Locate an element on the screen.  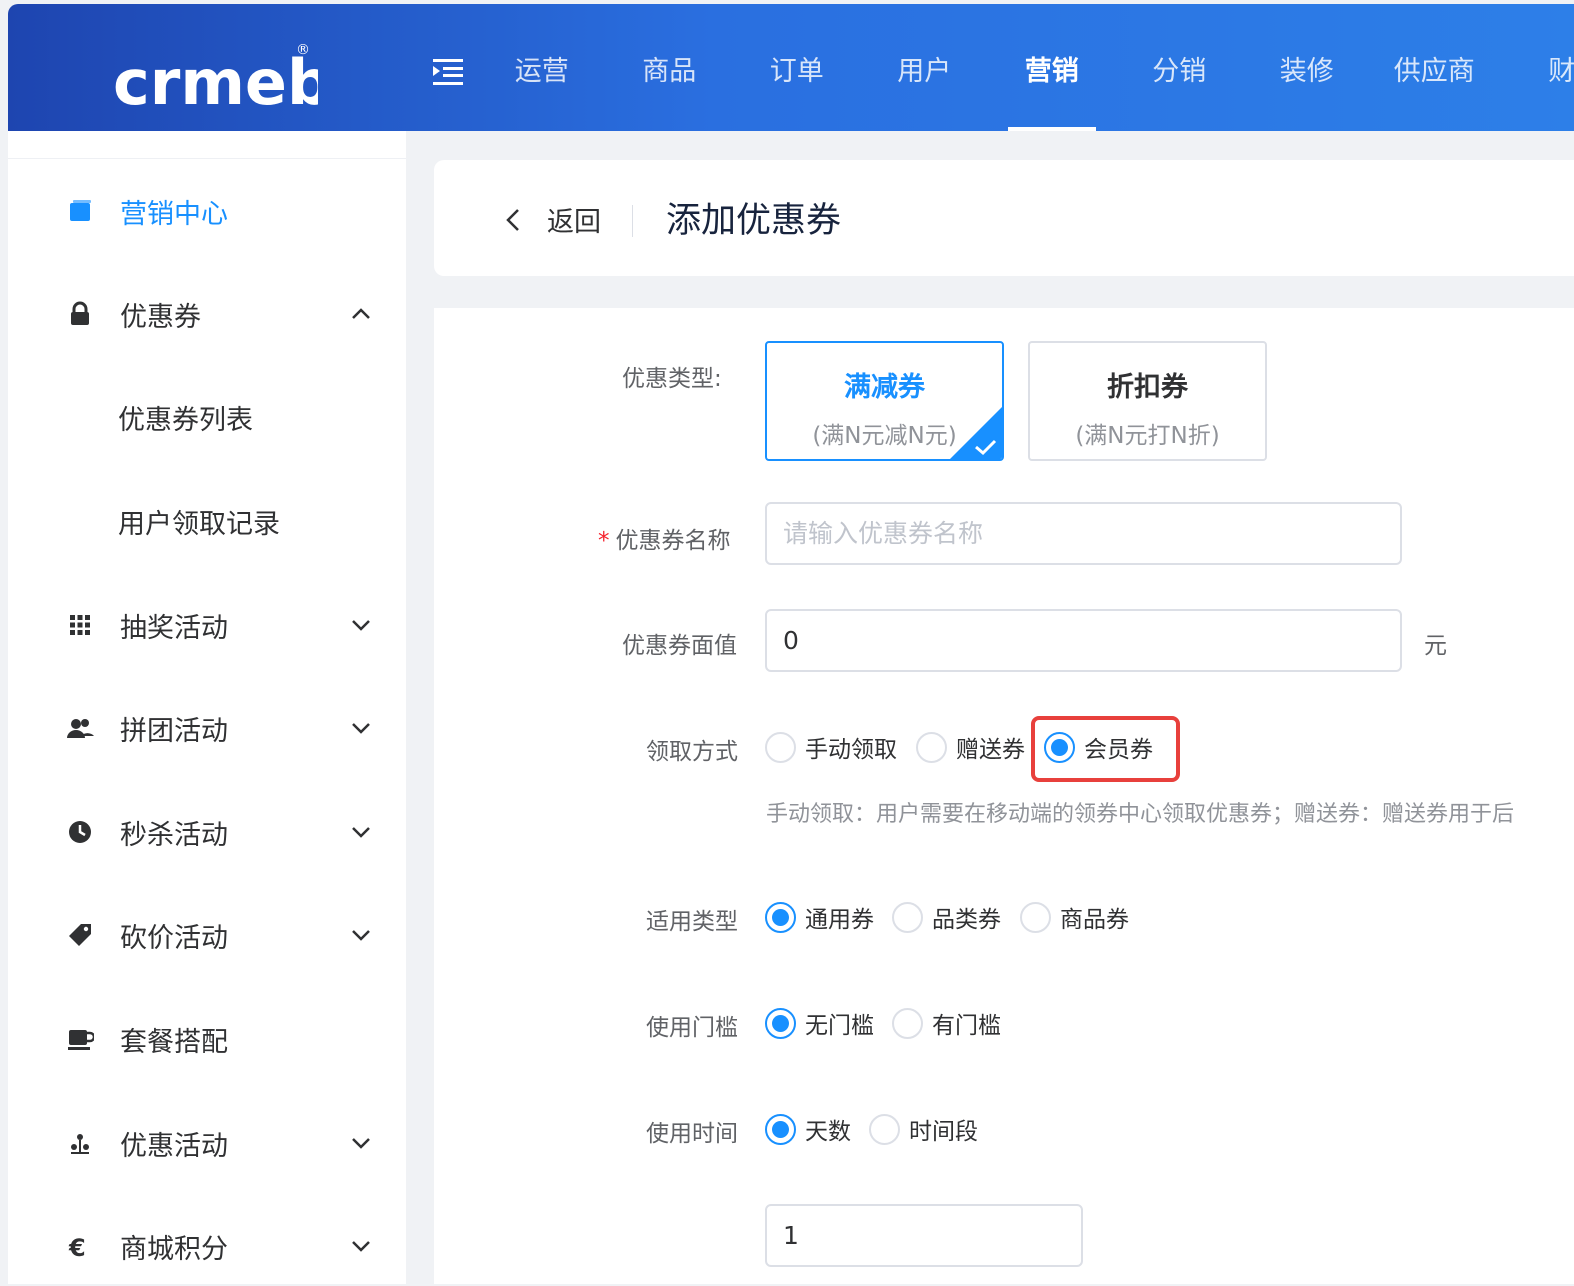
nav-item-distribution: 分销 is located at coordinates (1180, 67).